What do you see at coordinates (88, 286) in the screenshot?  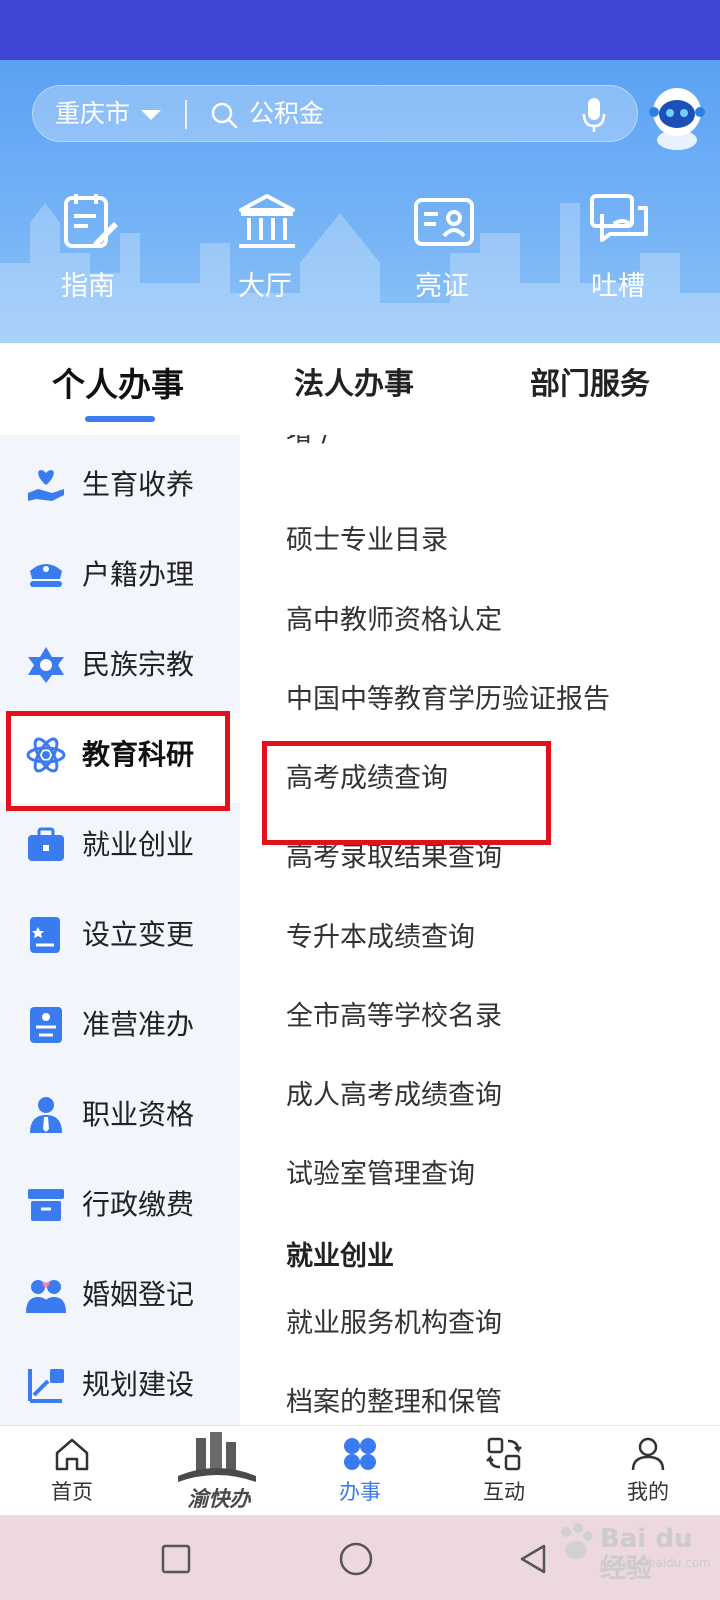 I see `quick-action-label: 指南` at bounding box center [88, 286].